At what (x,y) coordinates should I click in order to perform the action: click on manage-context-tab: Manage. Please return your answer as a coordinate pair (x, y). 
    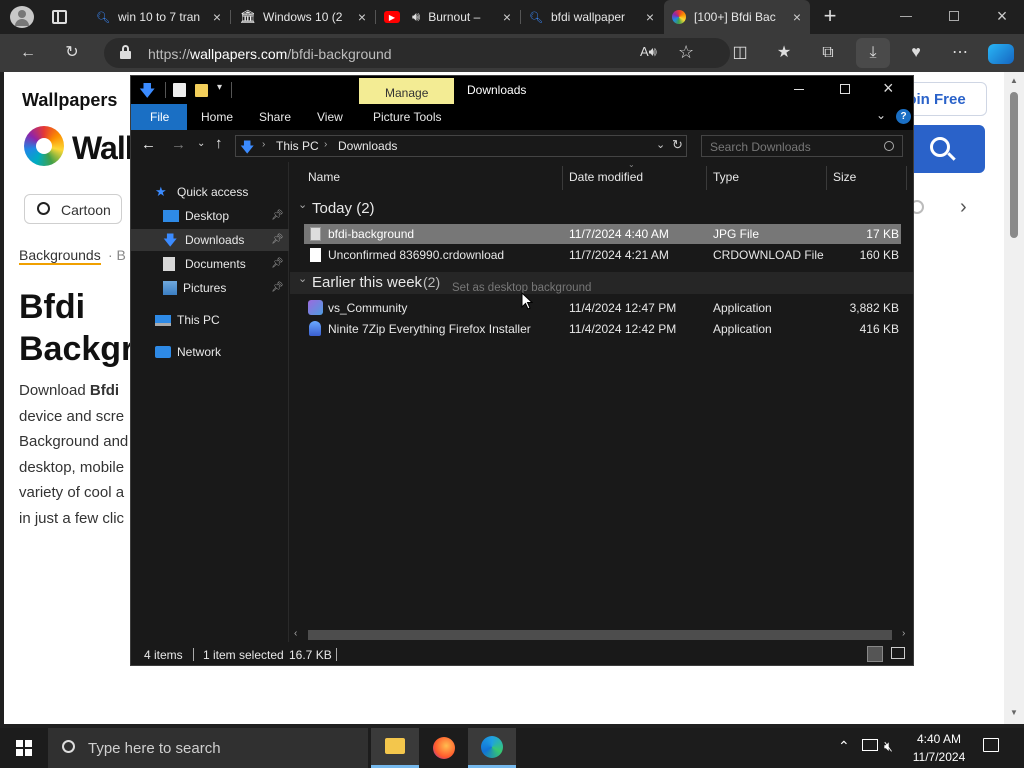
    Looking at the image, I should click on (406, 91).